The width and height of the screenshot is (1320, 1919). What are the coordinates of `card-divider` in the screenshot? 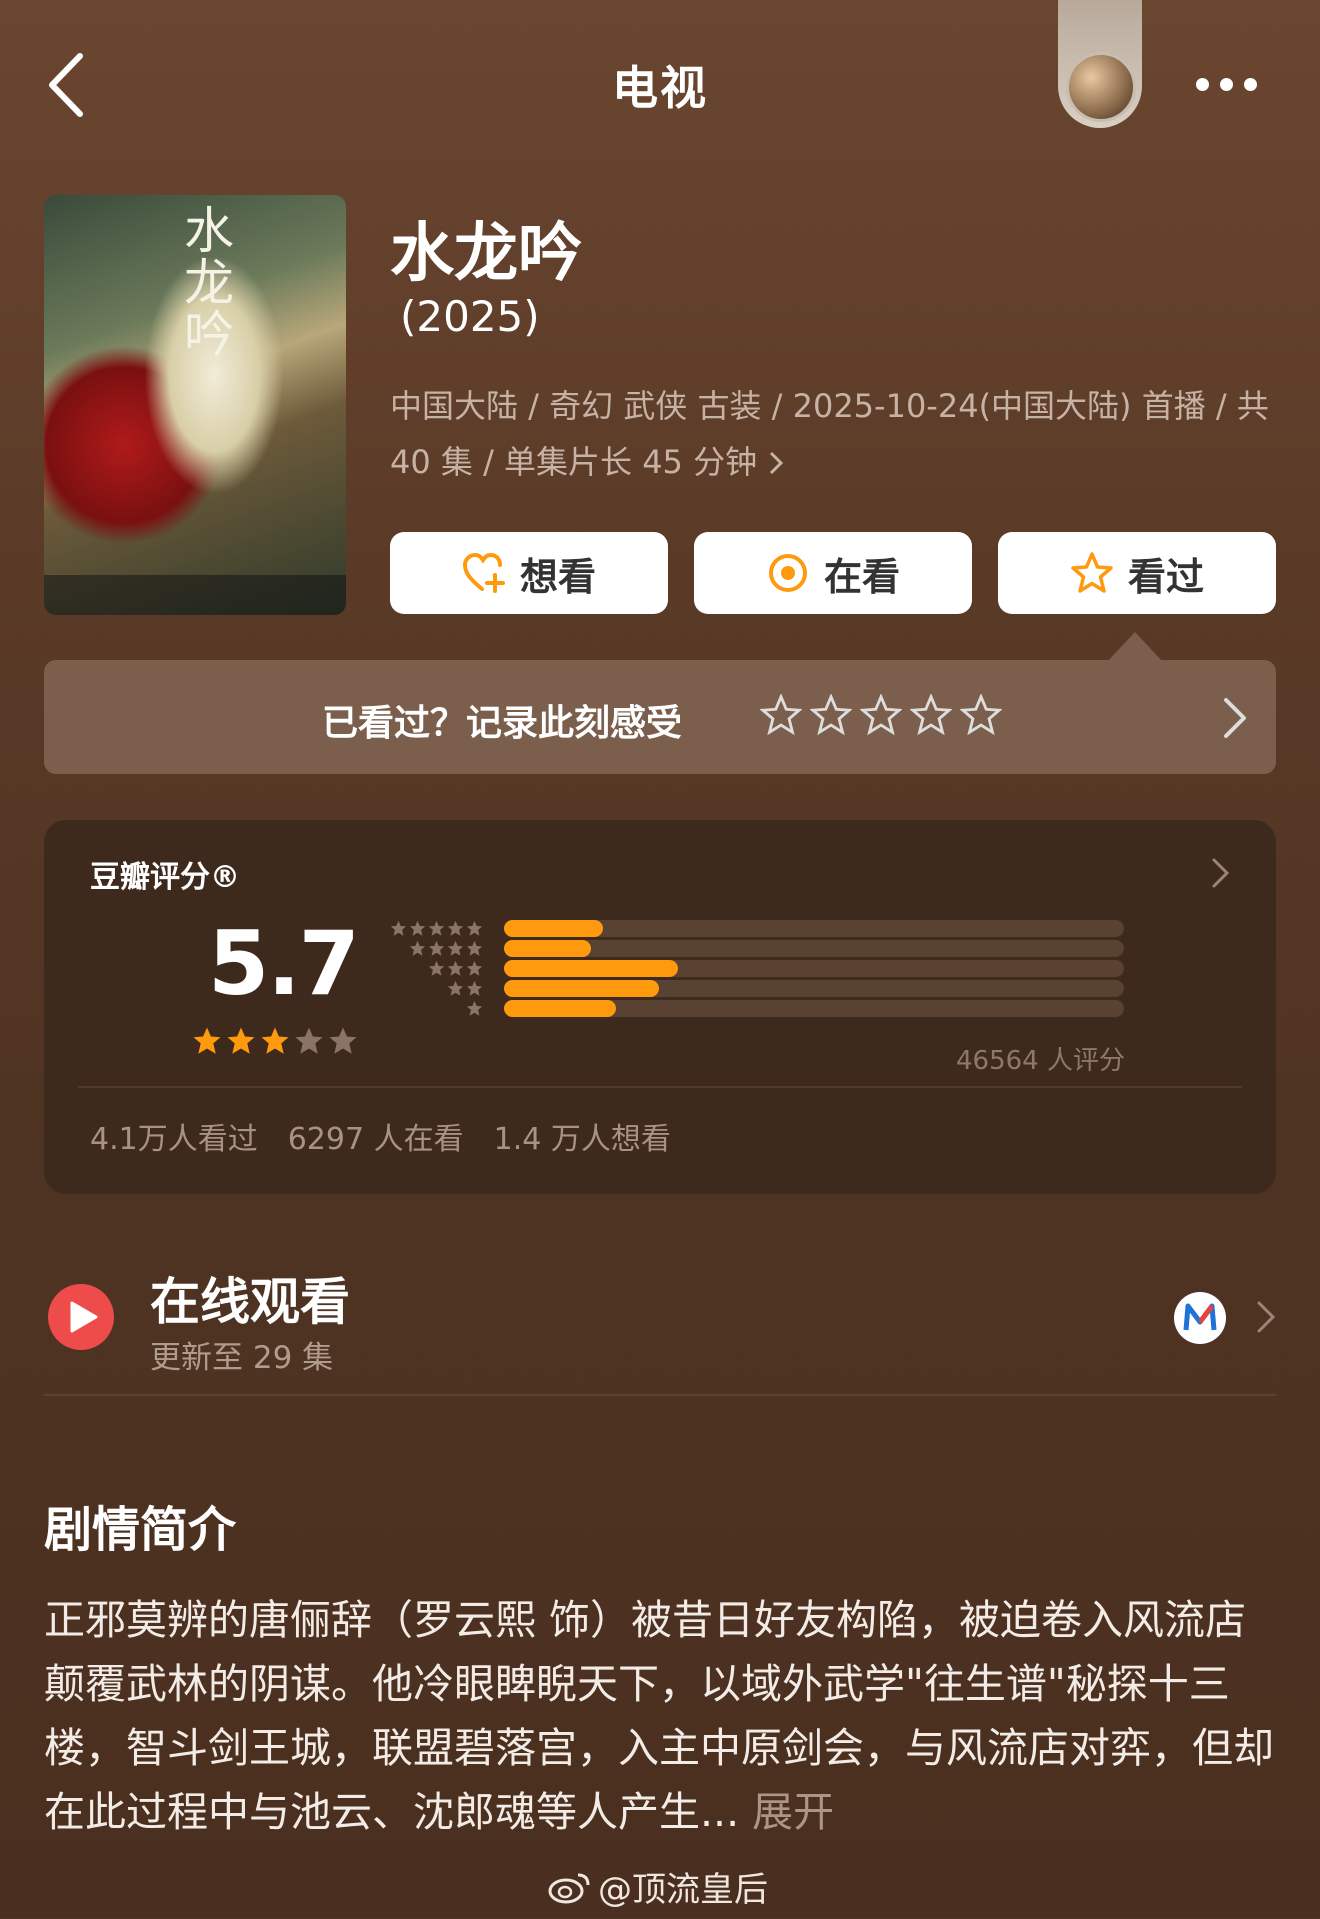 It's located at (660, 1087).